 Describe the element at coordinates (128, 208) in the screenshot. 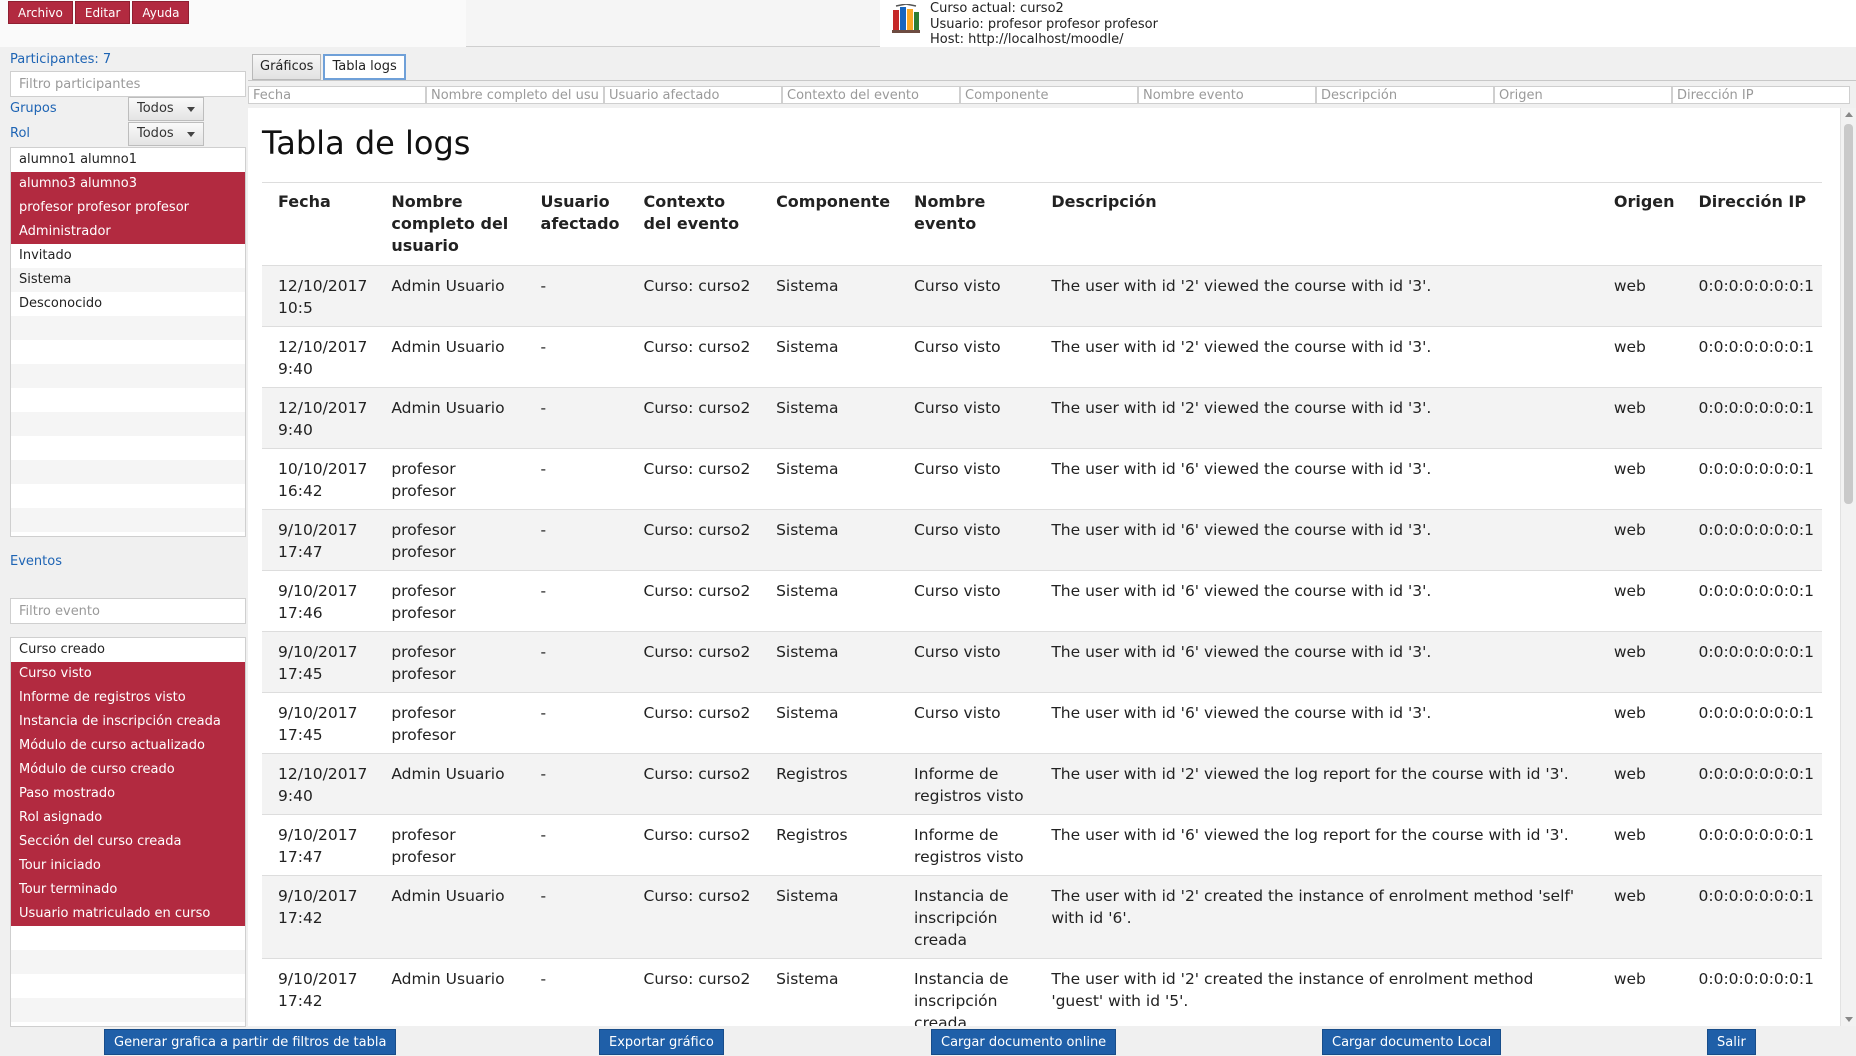

I see `participant-item: profesor profesor profesor` at that location.